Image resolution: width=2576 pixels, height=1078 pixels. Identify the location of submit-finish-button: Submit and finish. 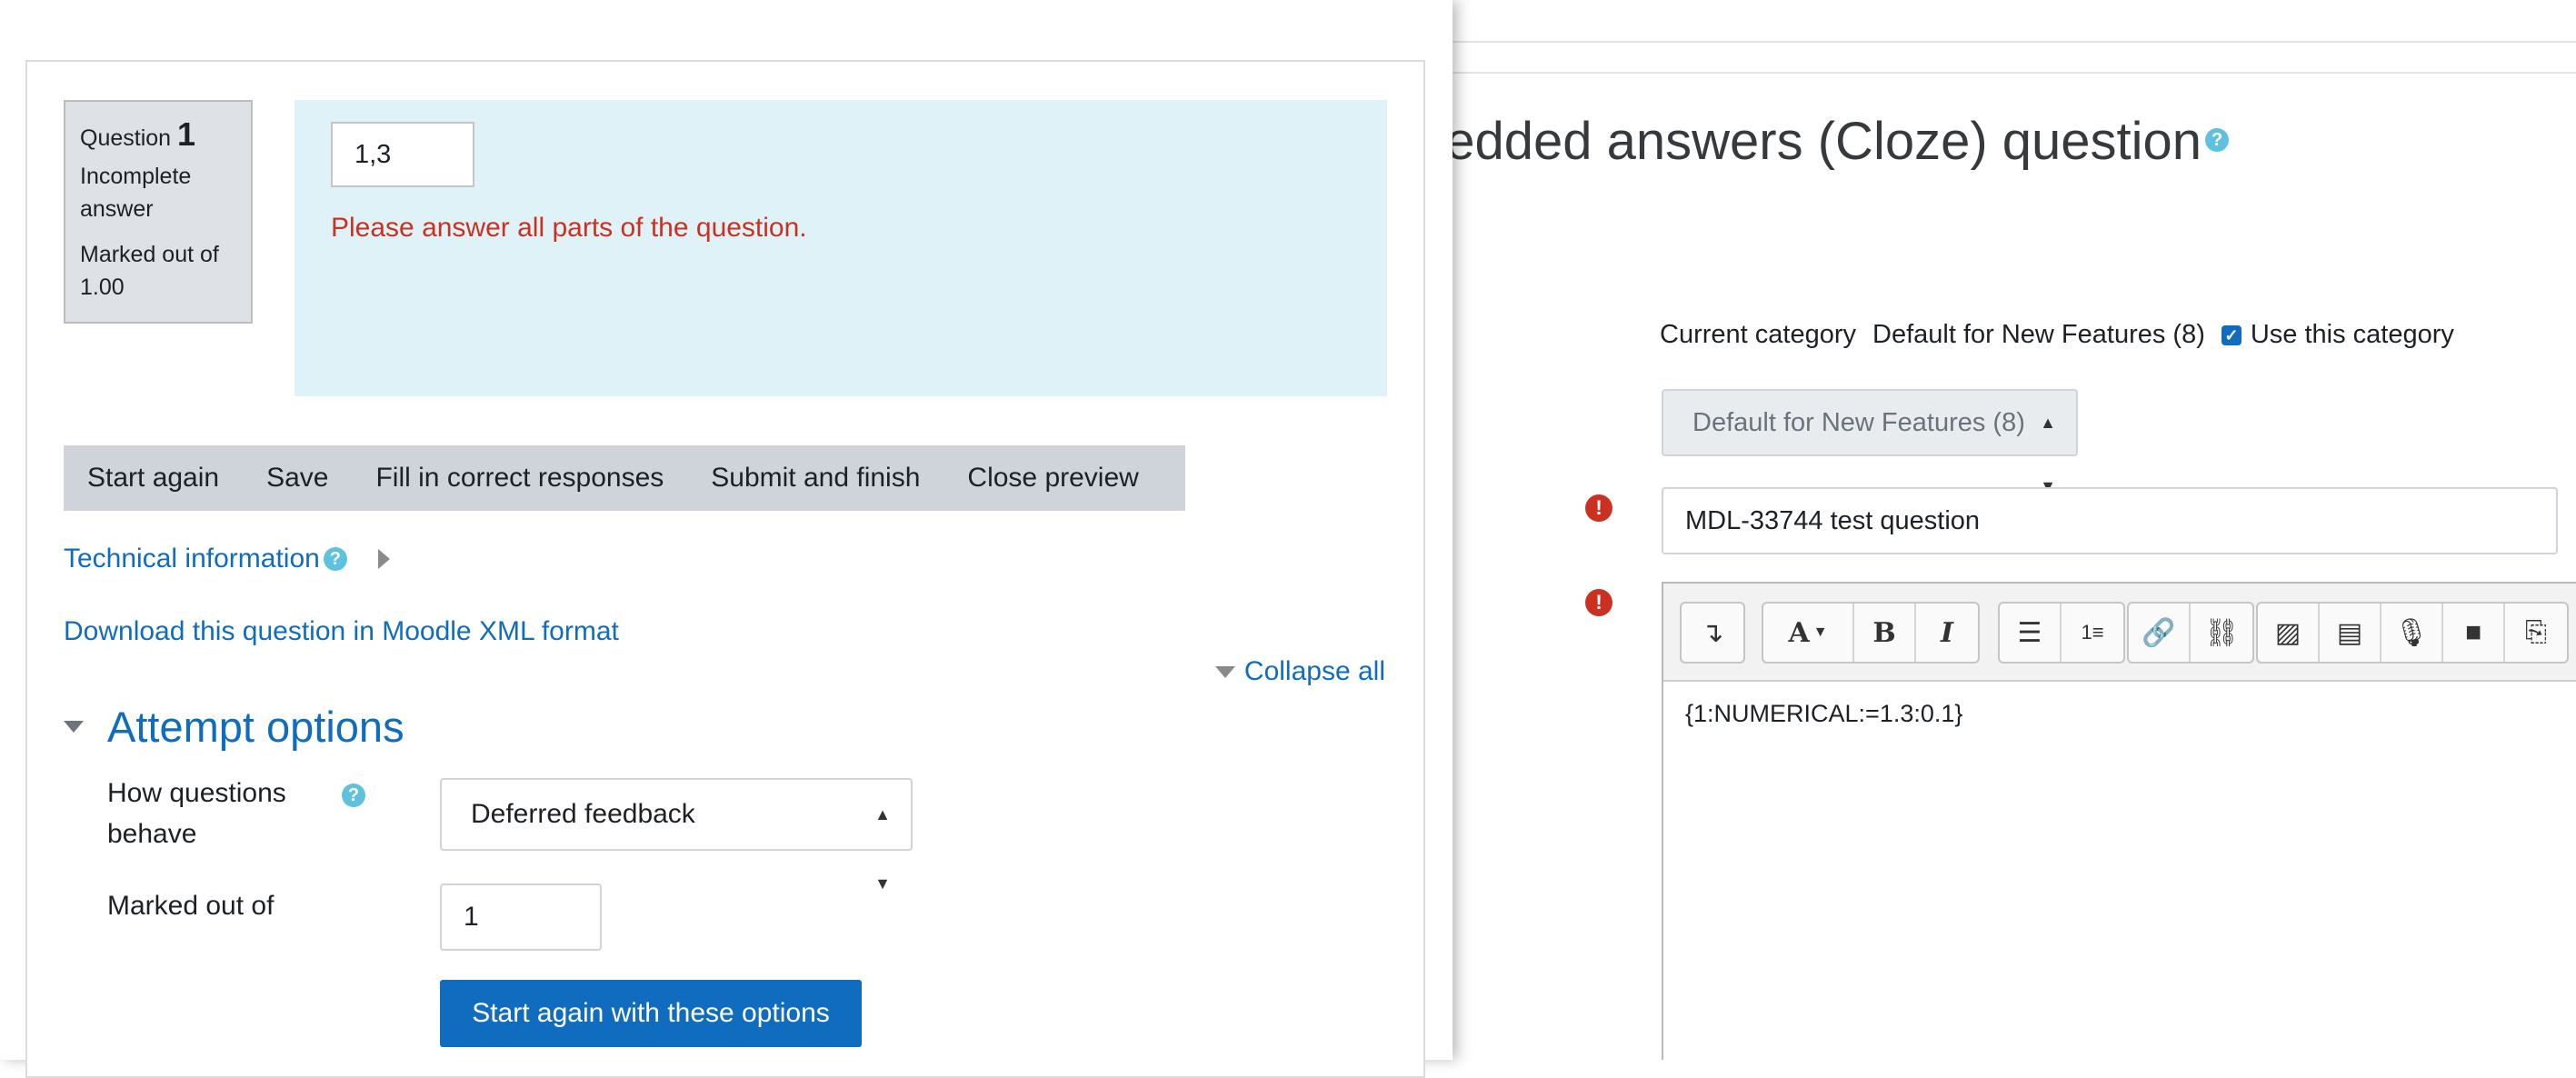
(816, 478).